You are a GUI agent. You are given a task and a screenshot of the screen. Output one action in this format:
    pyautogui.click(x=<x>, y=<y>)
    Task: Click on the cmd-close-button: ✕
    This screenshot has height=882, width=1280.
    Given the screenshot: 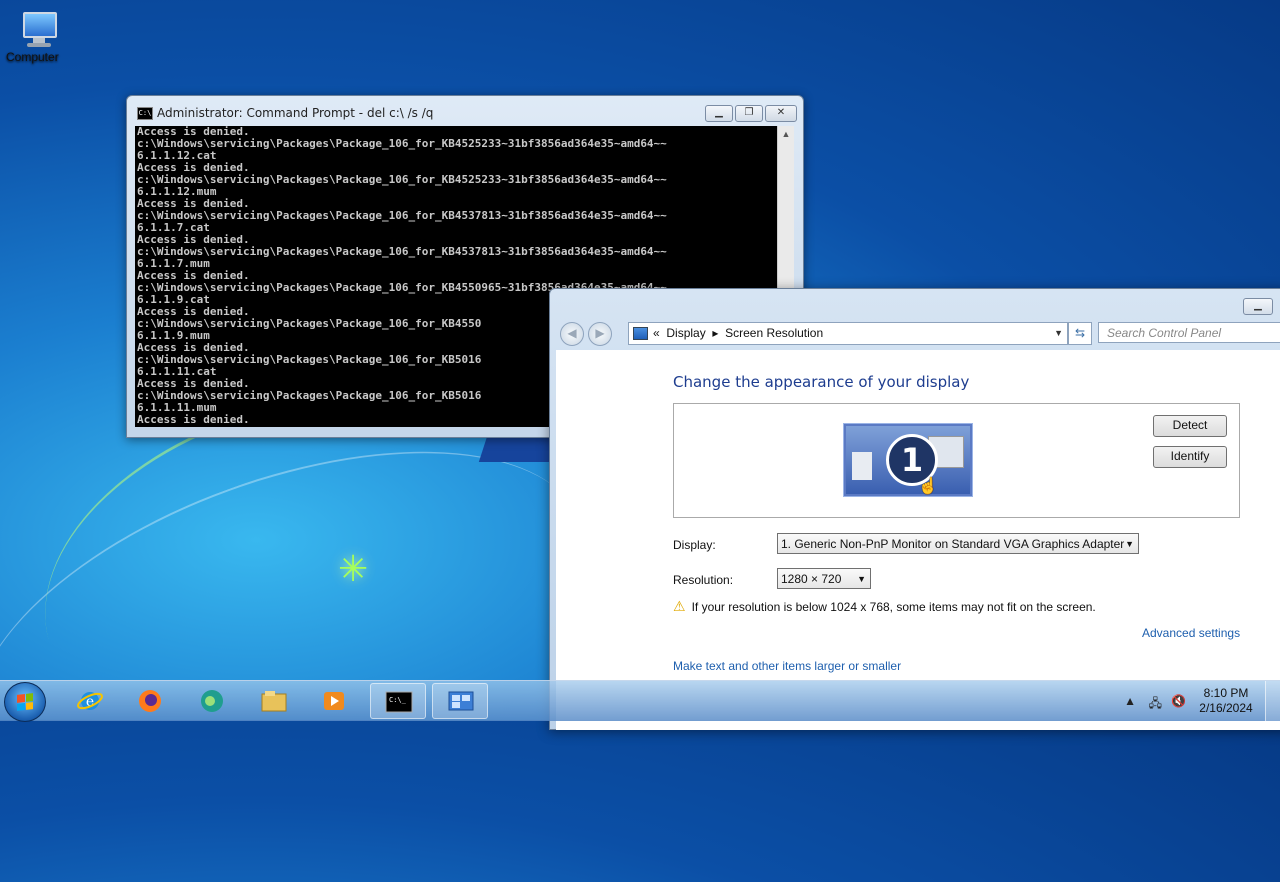 What is the action you would take?
    pyautogui.click(x=781, y=113)
    